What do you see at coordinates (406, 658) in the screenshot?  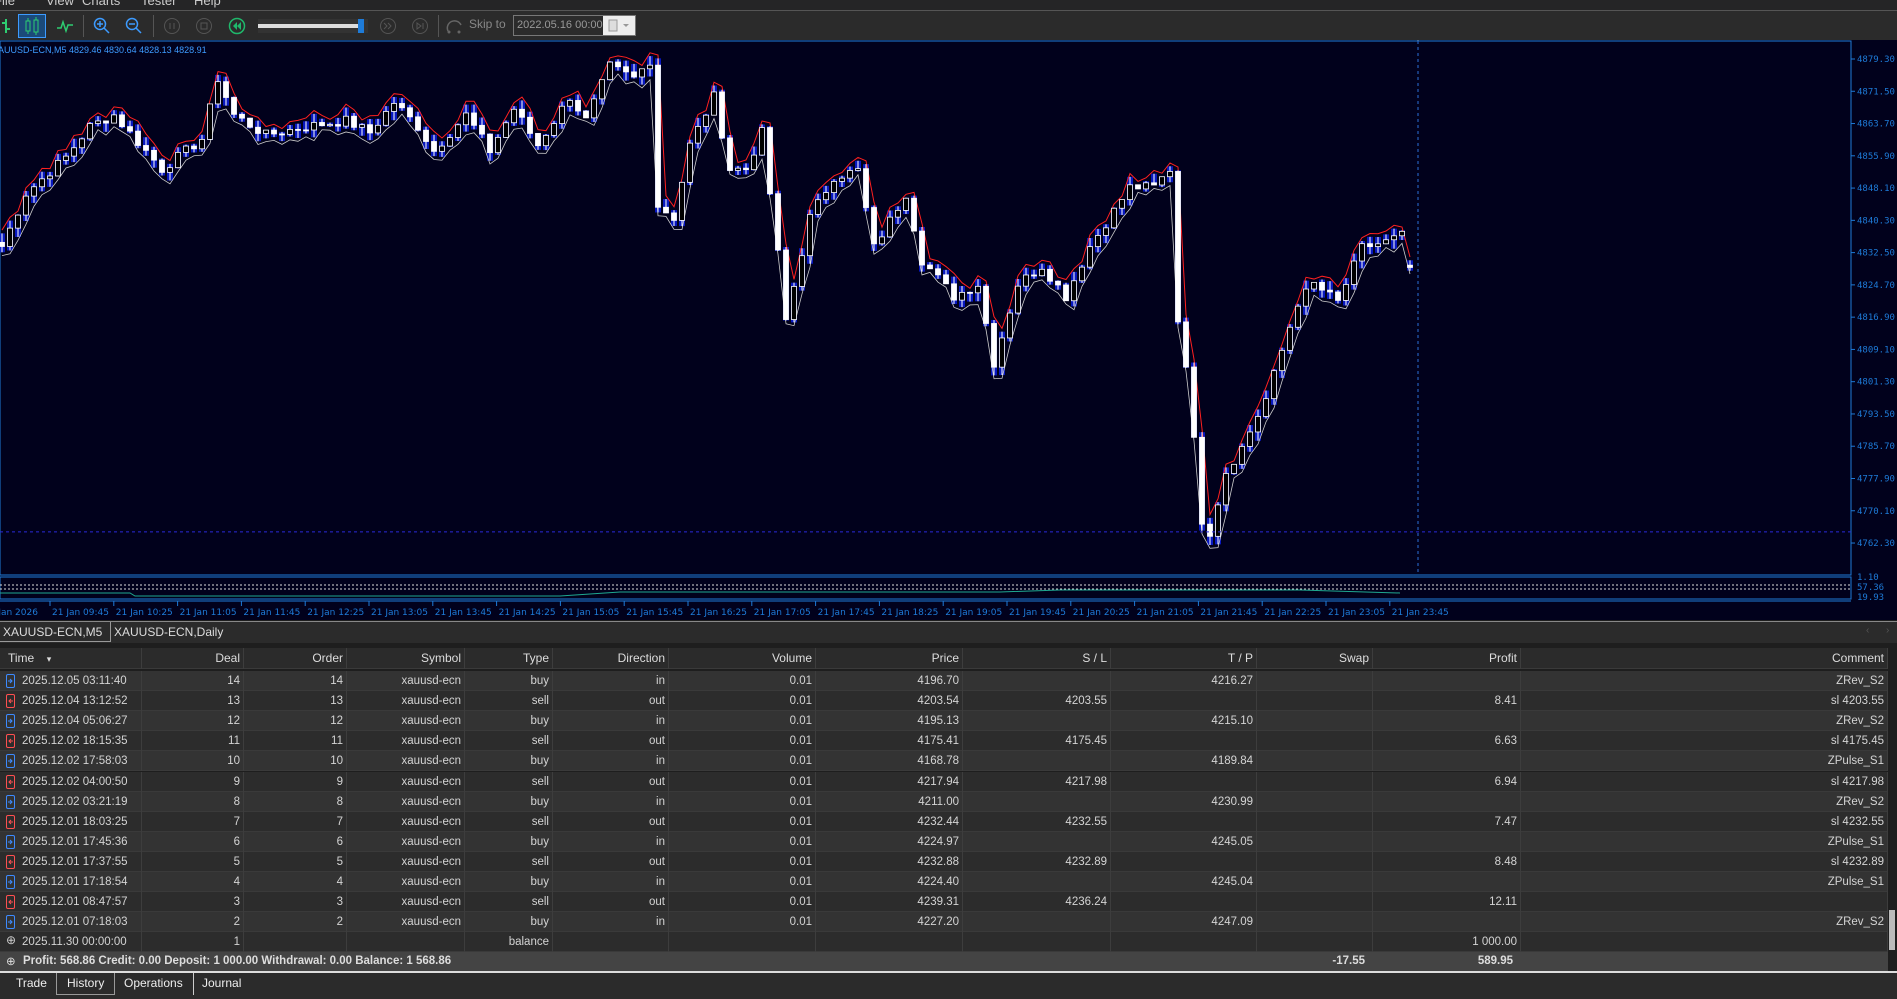 I see `header-symbol: Symbol` at bounding box center [406, 658].